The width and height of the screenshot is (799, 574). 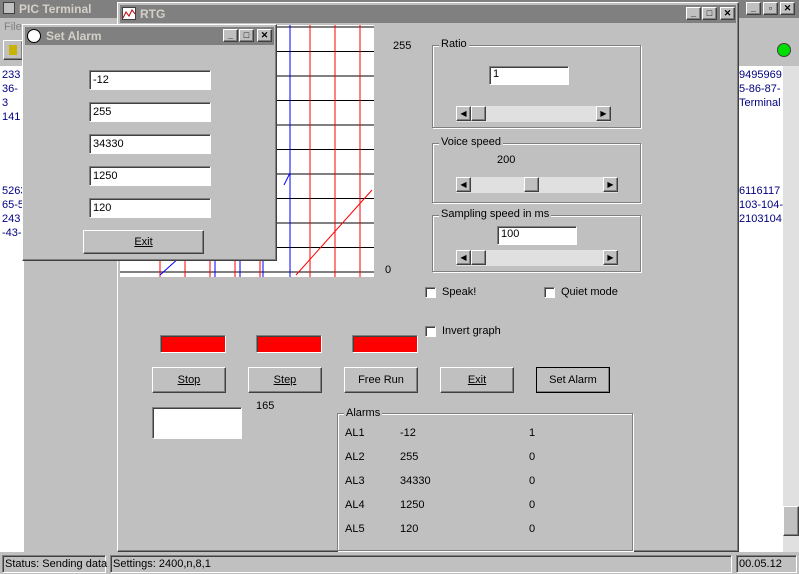 I want to click on status-panel: Status: Sending data, so click(x=55, y=564).